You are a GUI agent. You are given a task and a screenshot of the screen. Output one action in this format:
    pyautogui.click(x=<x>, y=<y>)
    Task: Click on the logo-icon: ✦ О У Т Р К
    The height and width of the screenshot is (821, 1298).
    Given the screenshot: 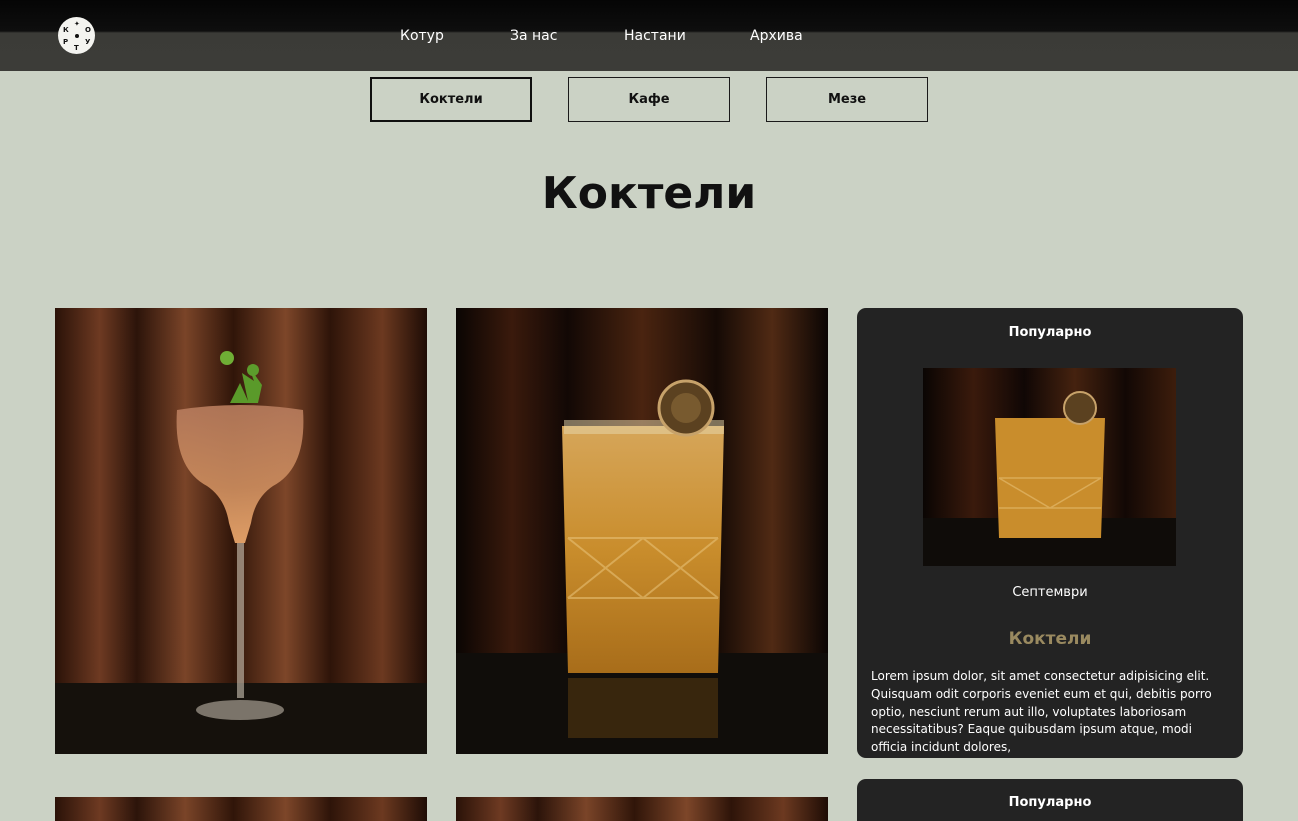 What is the action you would take?
    pyautogui.click(x=76, y=35)
    